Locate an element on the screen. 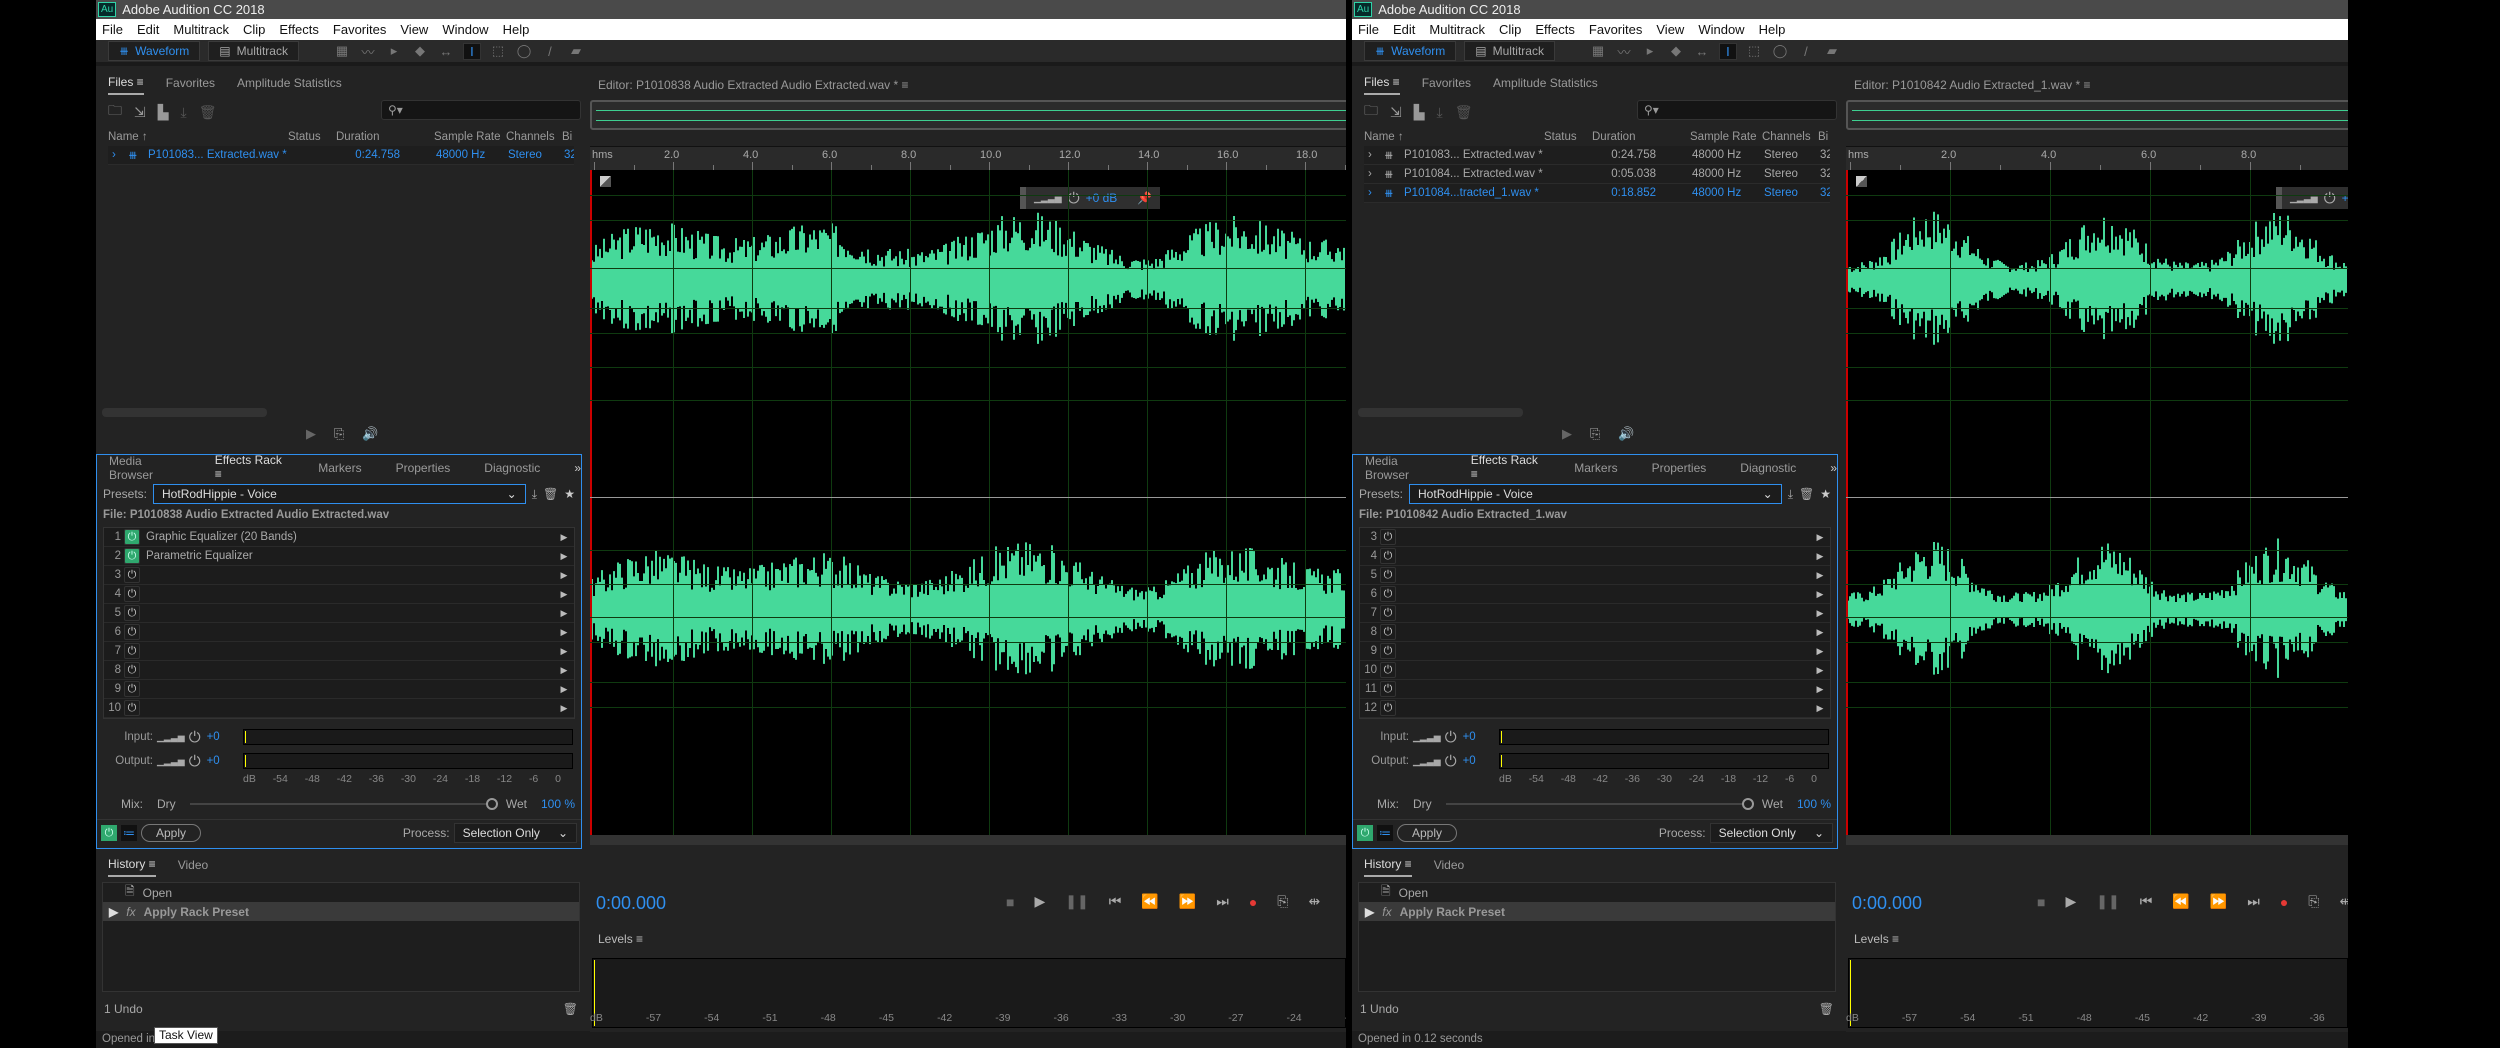 The height and width of the screenshot is (1048, 2500). menu-file: File is located at coordinates (112, 29).